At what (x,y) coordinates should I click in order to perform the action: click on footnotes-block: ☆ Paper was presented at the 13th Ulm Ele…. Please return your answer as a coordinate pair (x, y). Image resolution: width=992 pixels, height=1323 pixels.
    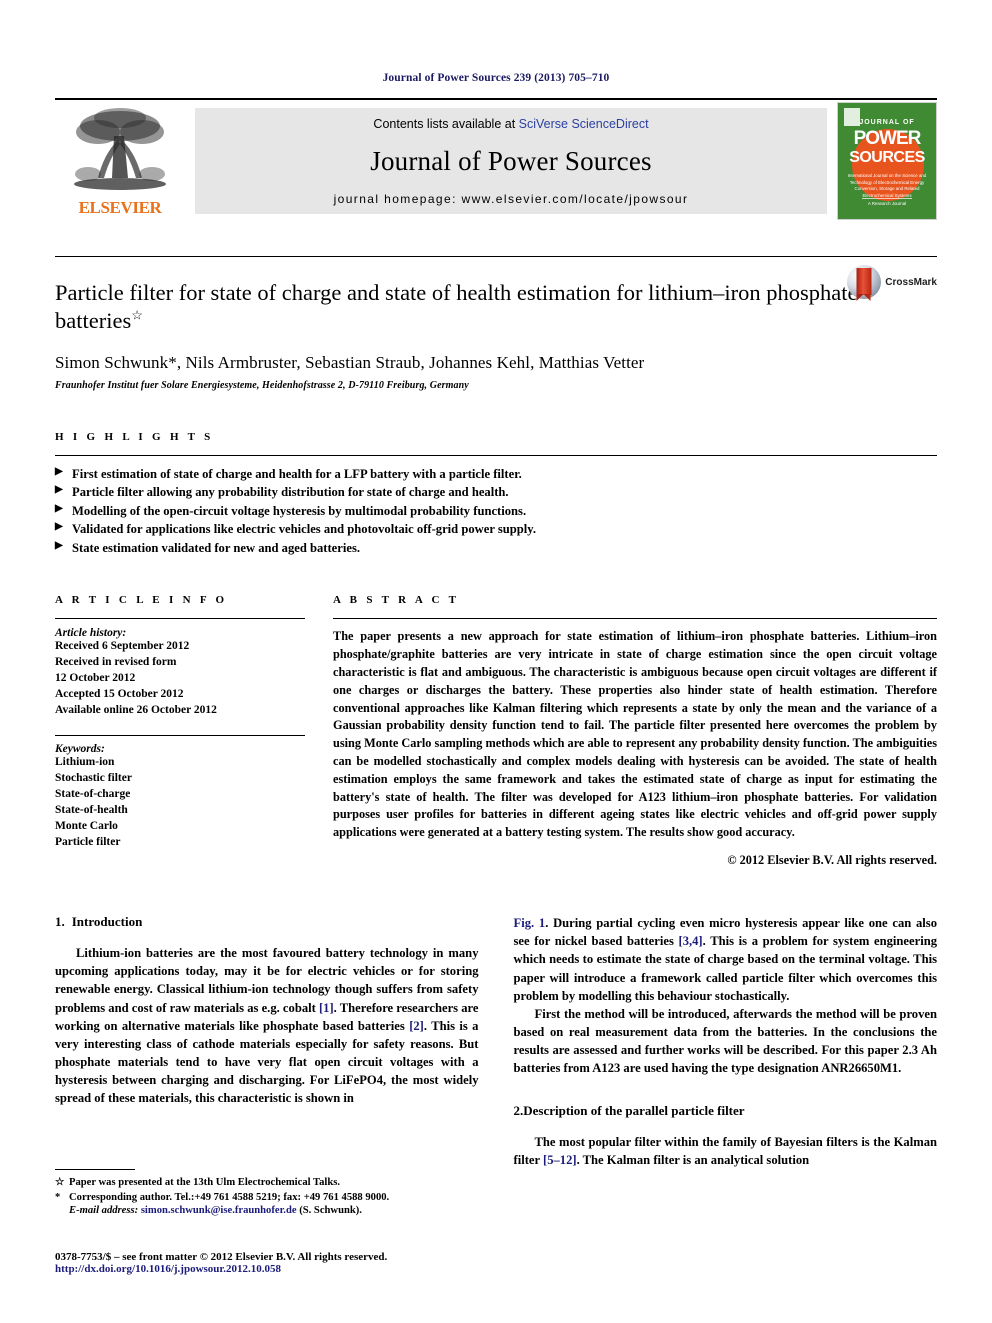
    Looking at the image, I should click on (265, 1192).